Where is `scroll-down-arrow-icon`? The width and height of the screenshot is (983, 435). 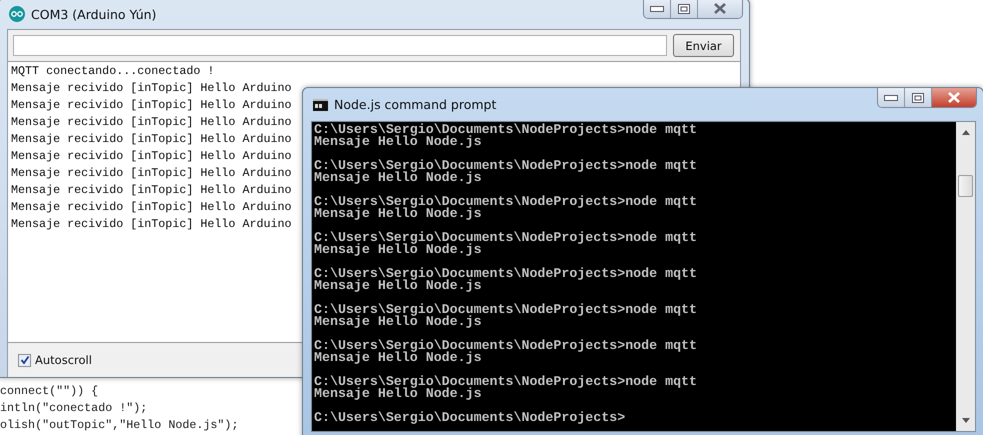 scroll-down-arrow-icon is located at coordinates (966, 420).